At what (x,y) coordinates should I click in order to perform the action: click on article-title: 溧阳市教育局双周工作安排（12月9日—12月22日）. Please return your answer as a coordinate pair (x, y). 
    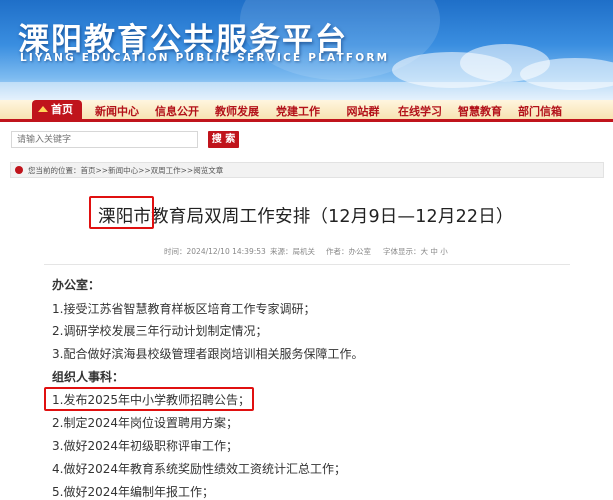
    Looking at the image, I should click on (306, 217).